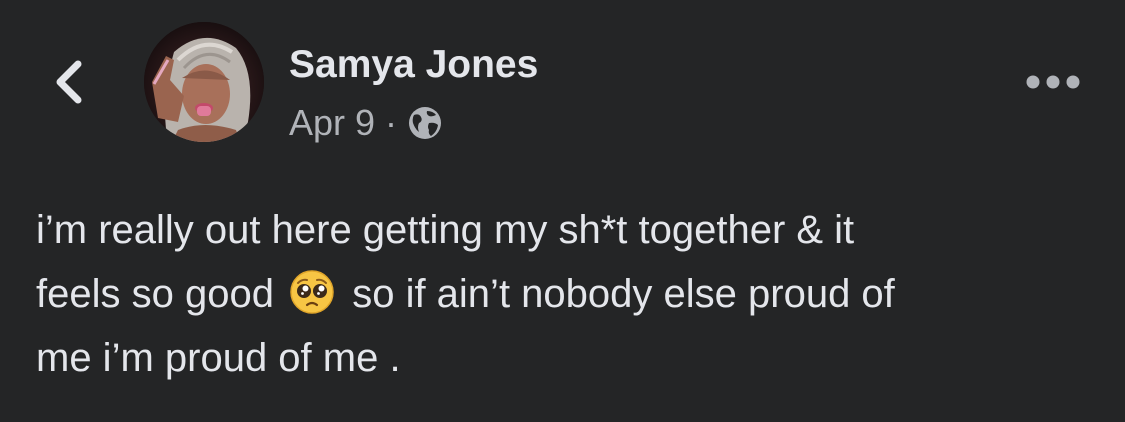  I want to click on more-horizontal-icon, so click(1053, 82).